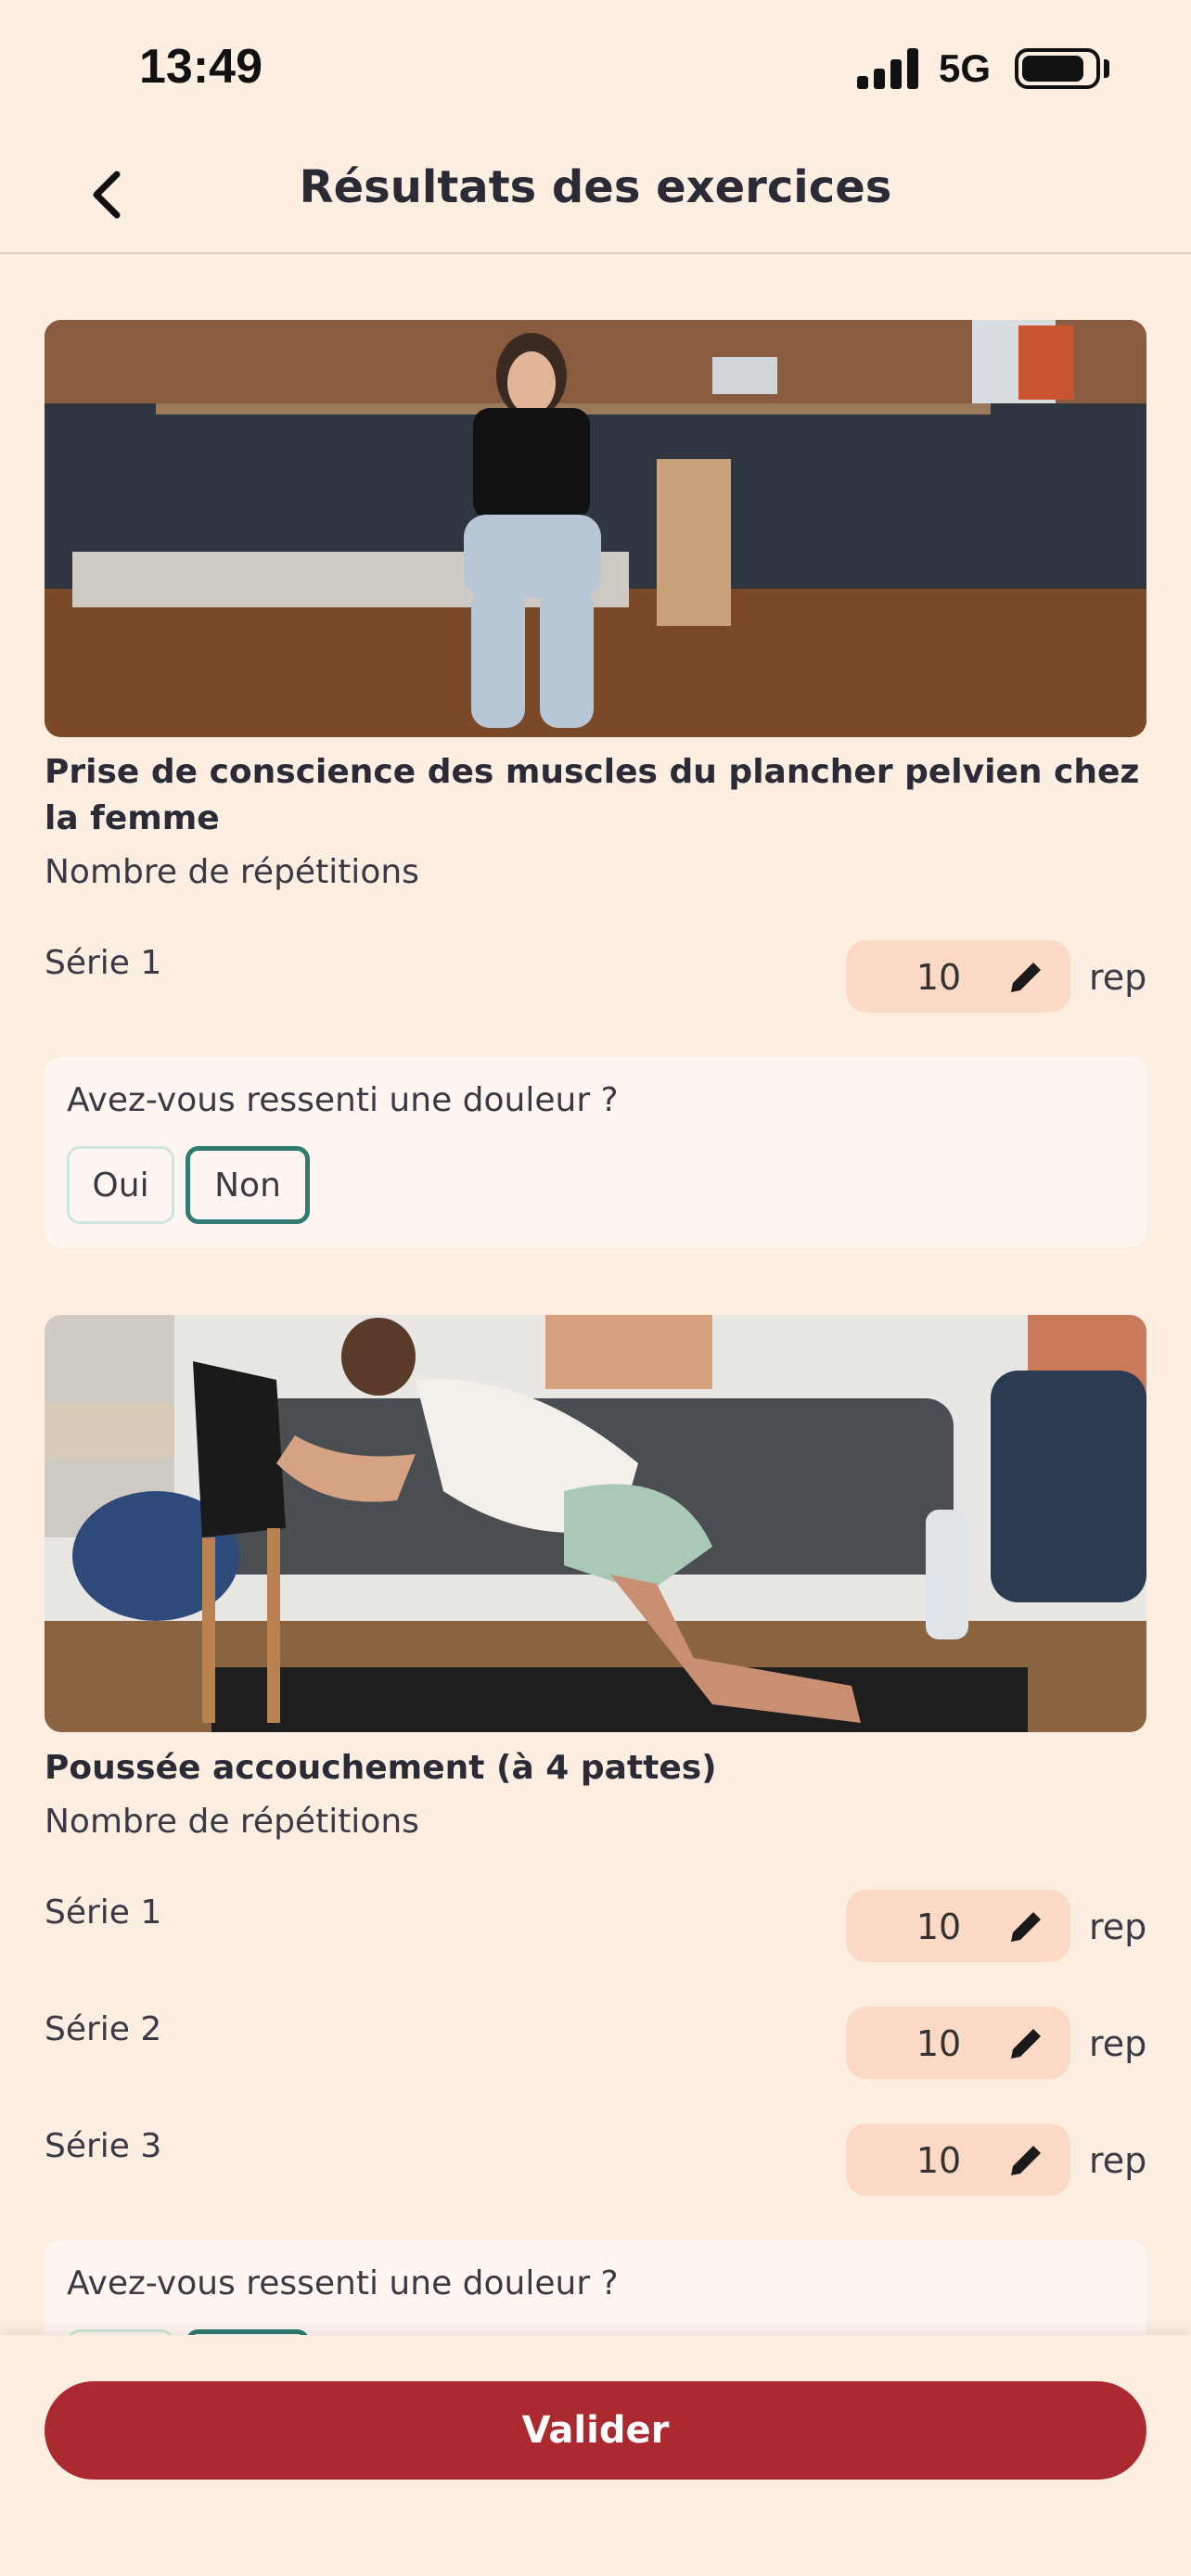 The width and height of the screenshot is (1191, 2576). I want to click on page-title: Résultats des exercices, so click(595, 187).